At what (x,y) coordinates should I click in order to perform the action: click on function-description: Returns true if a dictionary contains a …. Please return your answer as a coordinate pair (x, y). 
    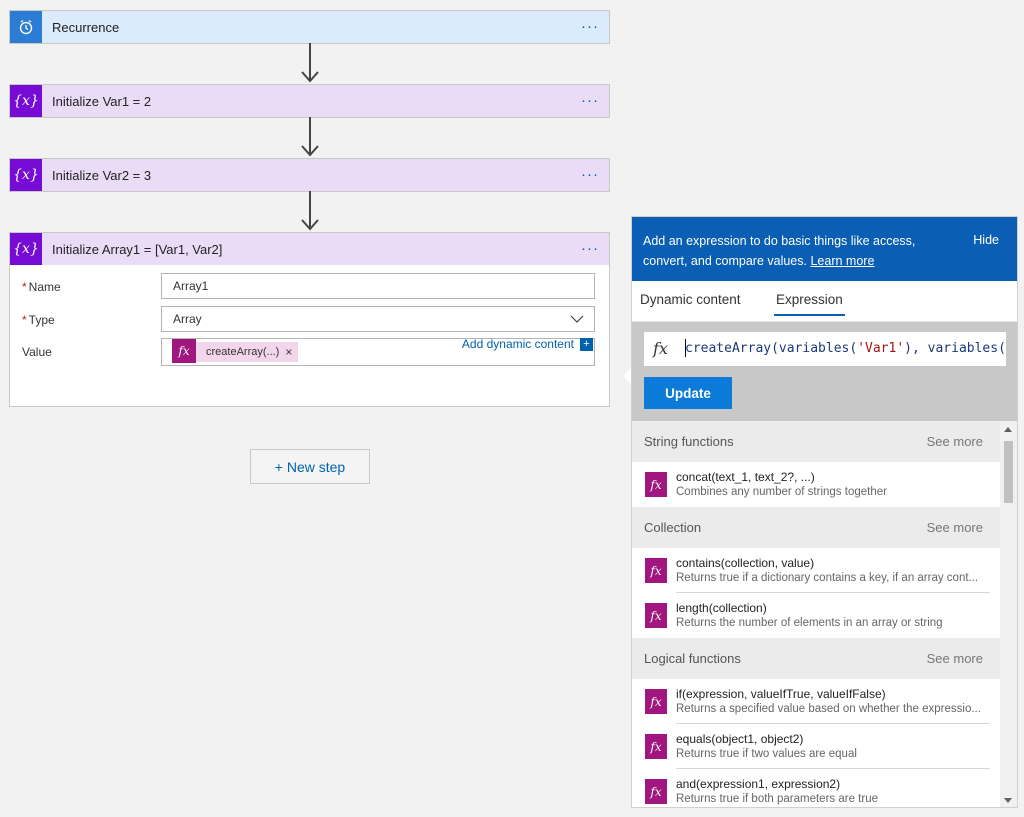
    Looking at the image, I should click on (827, 578).